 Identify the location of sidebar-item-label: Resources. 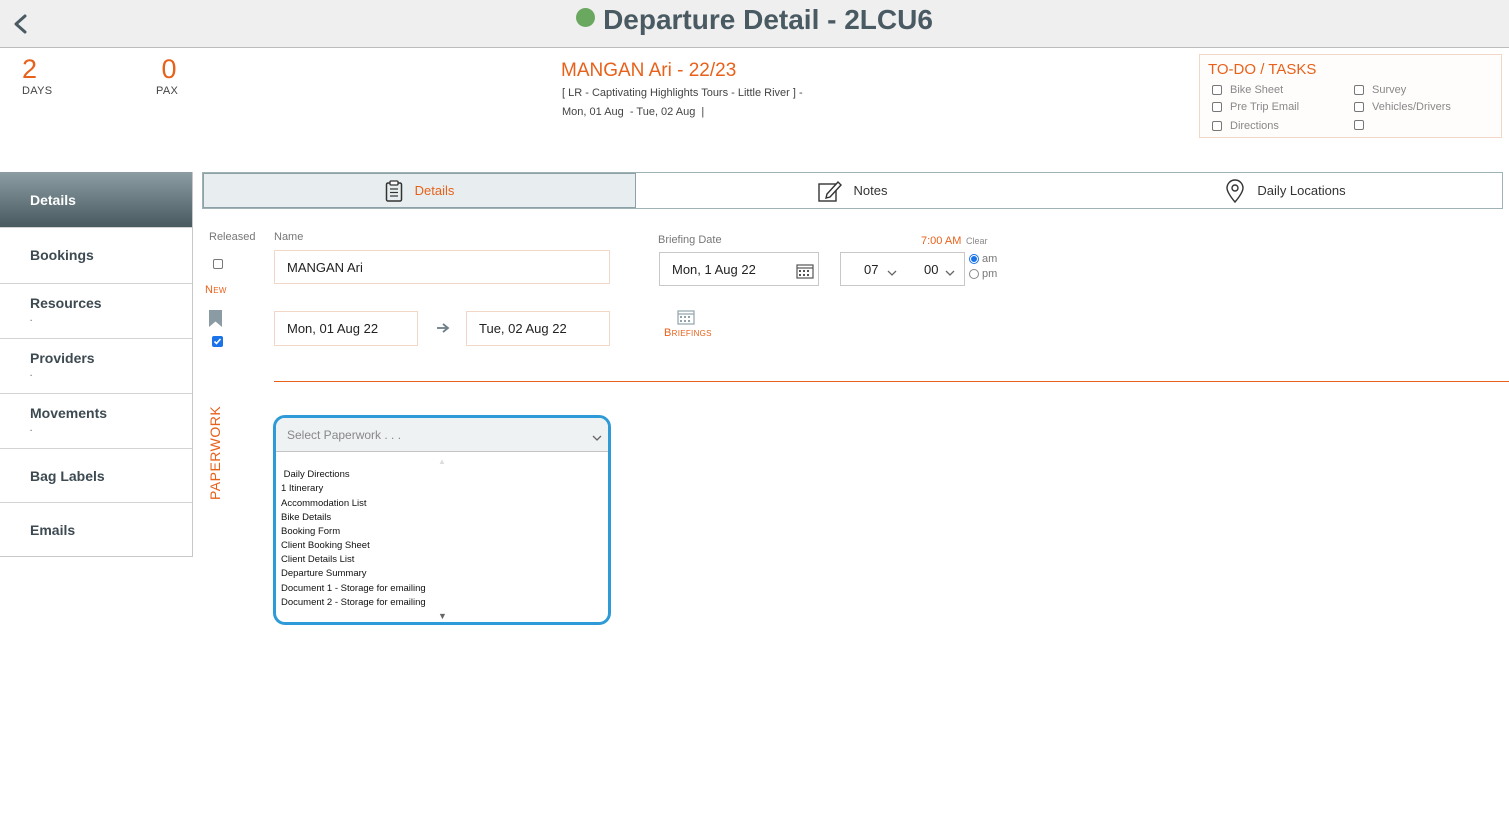
(66, 303).